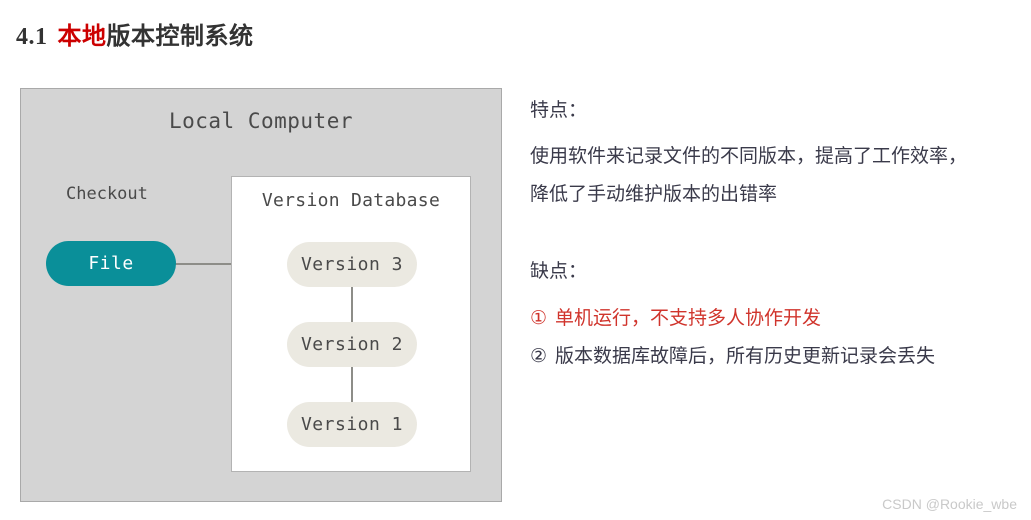 The height and width of the screenshot is (520, 1031). What do you see at coordinates (260, 121) in the screenshot?
I see `local-computer-title: Local Computer` at bounding box center [260, 121].